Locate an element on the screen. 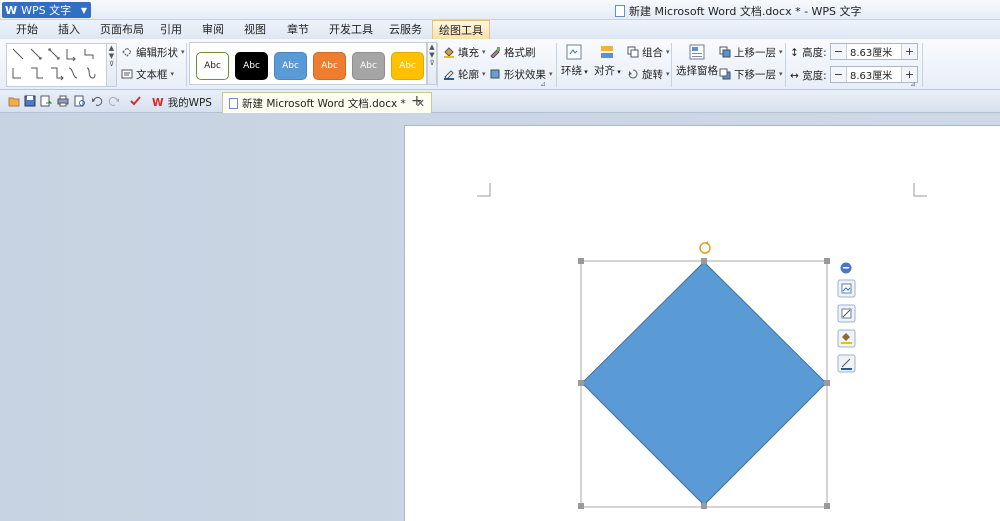 Image resolution: width=1000 pixels, height=521 pixels. rotate-icon is located at coordinates (633, 74).